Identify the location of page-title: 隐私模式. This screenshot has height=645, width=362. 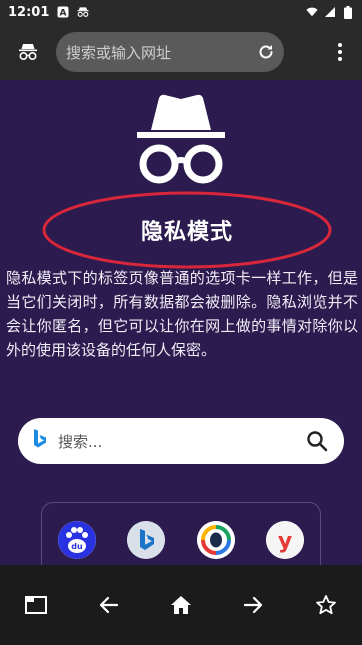
(186, 232).